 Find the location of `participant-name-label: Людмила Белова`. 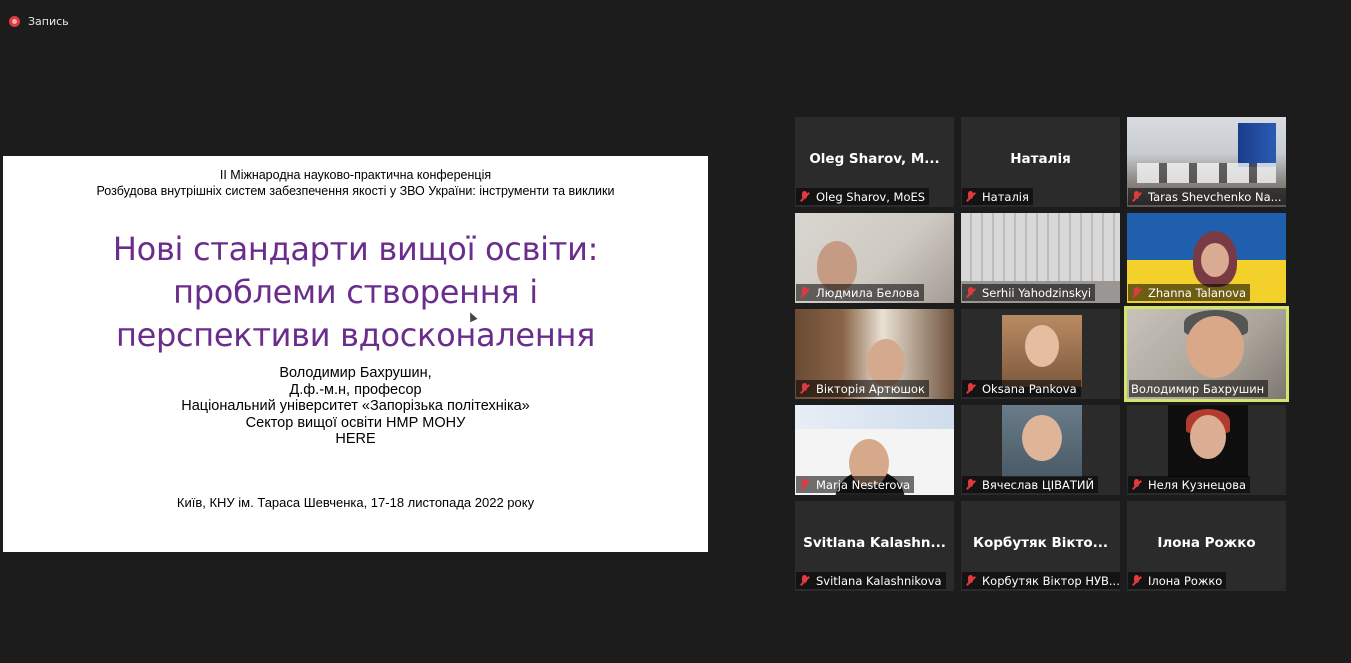

participant-name-label: Людмила Белова is located at coordinates (860, 292).